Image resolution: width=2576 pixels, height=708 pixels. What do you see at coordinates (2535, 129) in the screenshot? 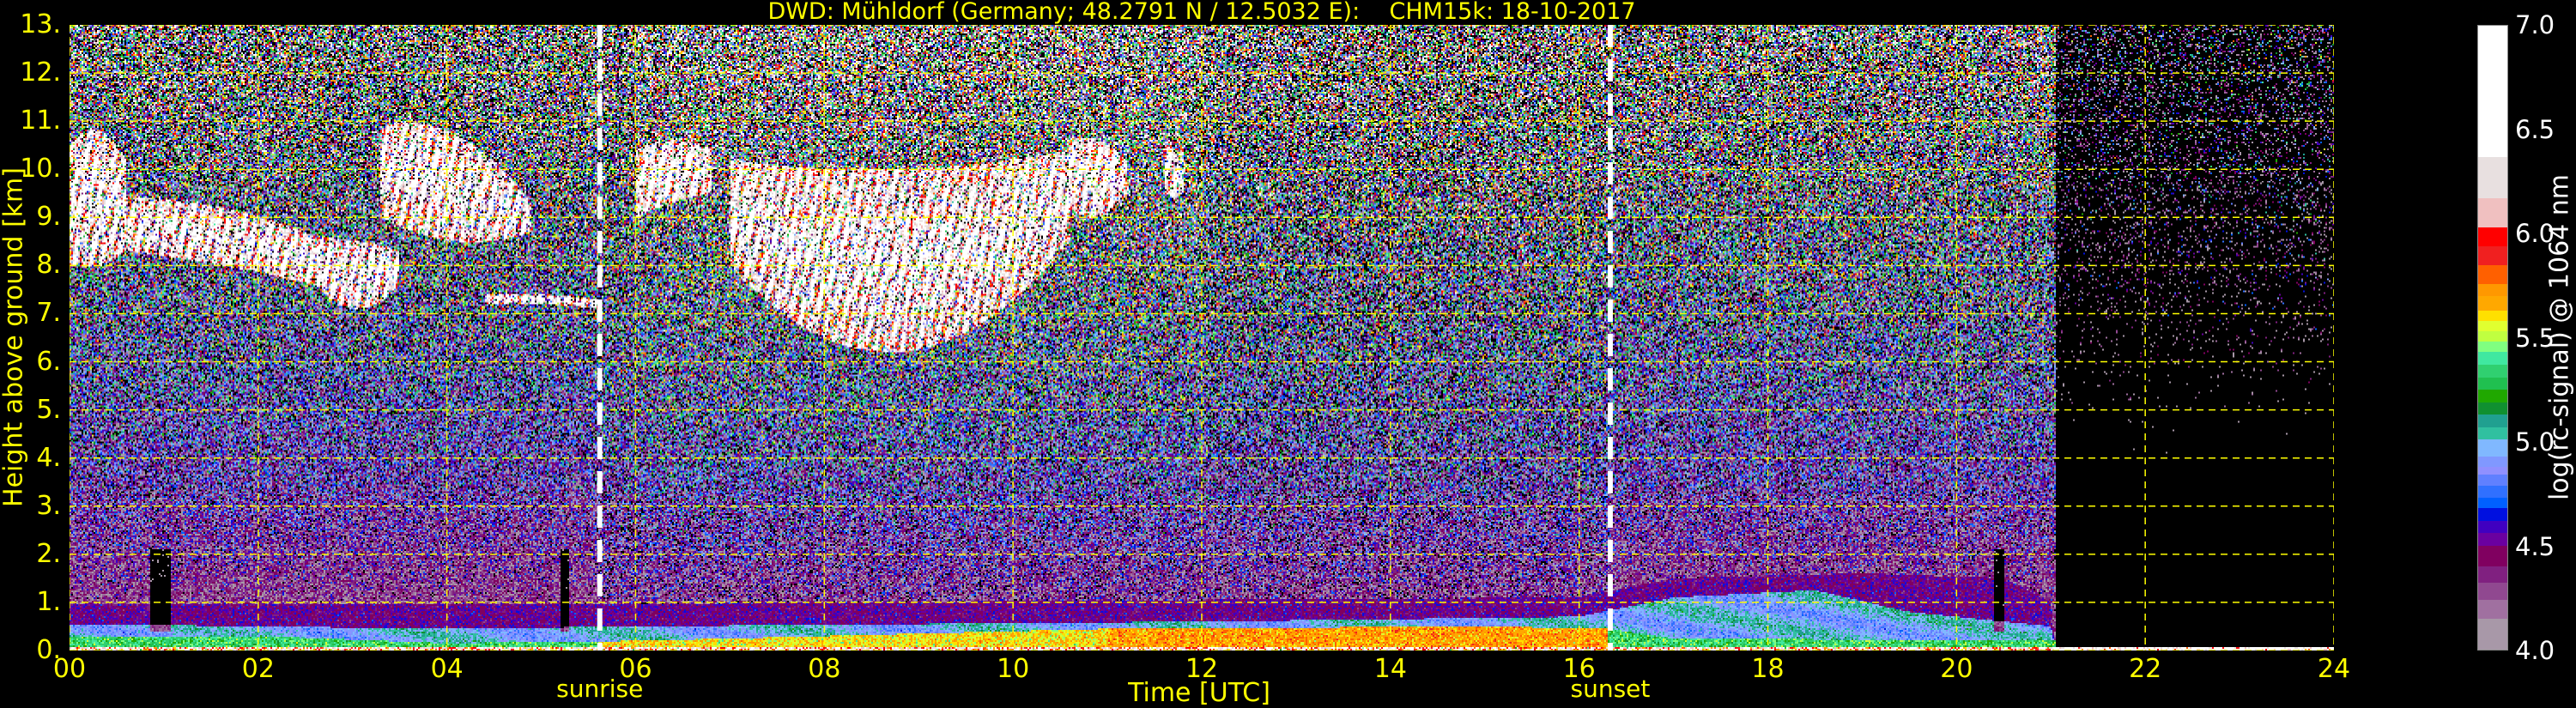
I see `colorbar-tick-label: 6.5` at bounding box center [2535, 129].